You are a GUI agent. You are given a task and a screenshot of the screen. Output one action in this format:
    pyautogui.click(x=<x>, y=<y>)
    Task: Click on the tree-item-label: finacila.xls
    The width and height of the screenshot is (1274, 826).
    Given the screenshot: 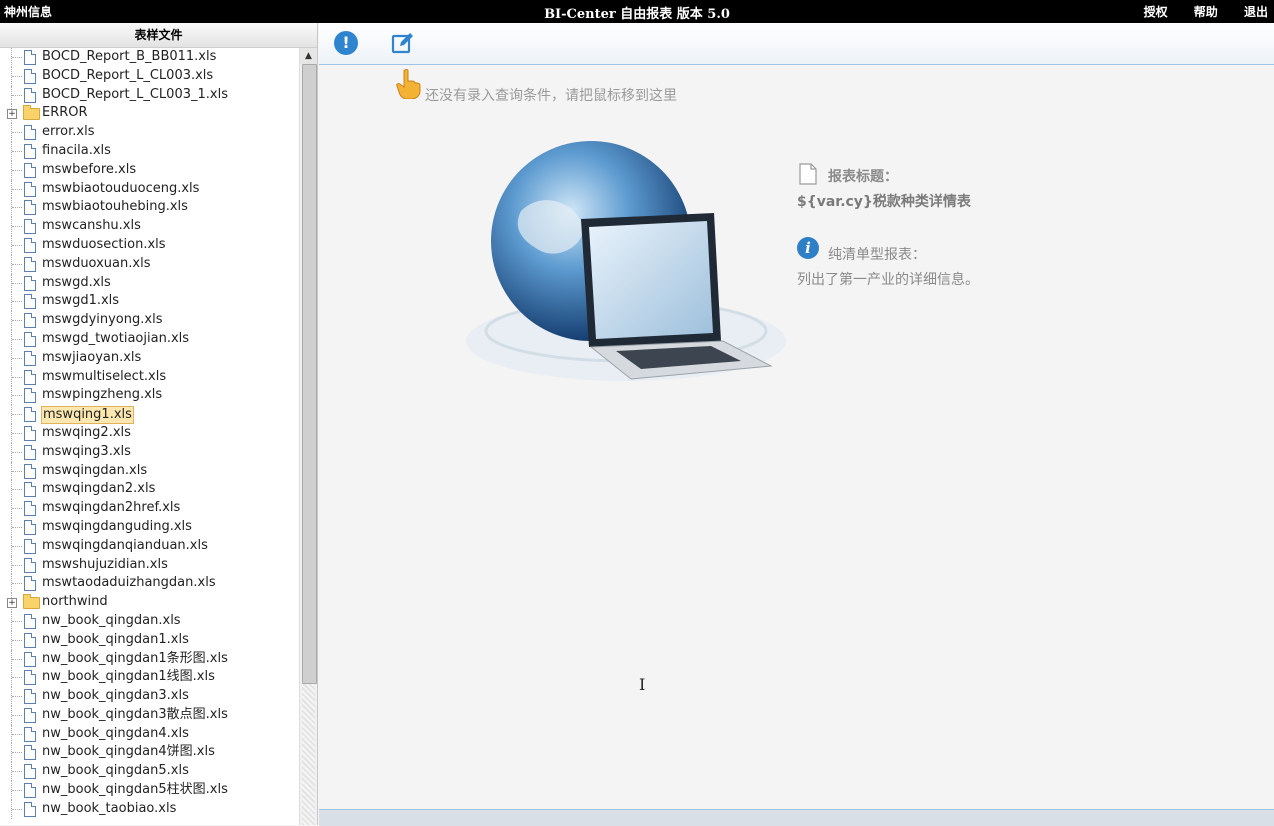 What is the action you would take?
    pyautogui.click(x=76, y=150)
    